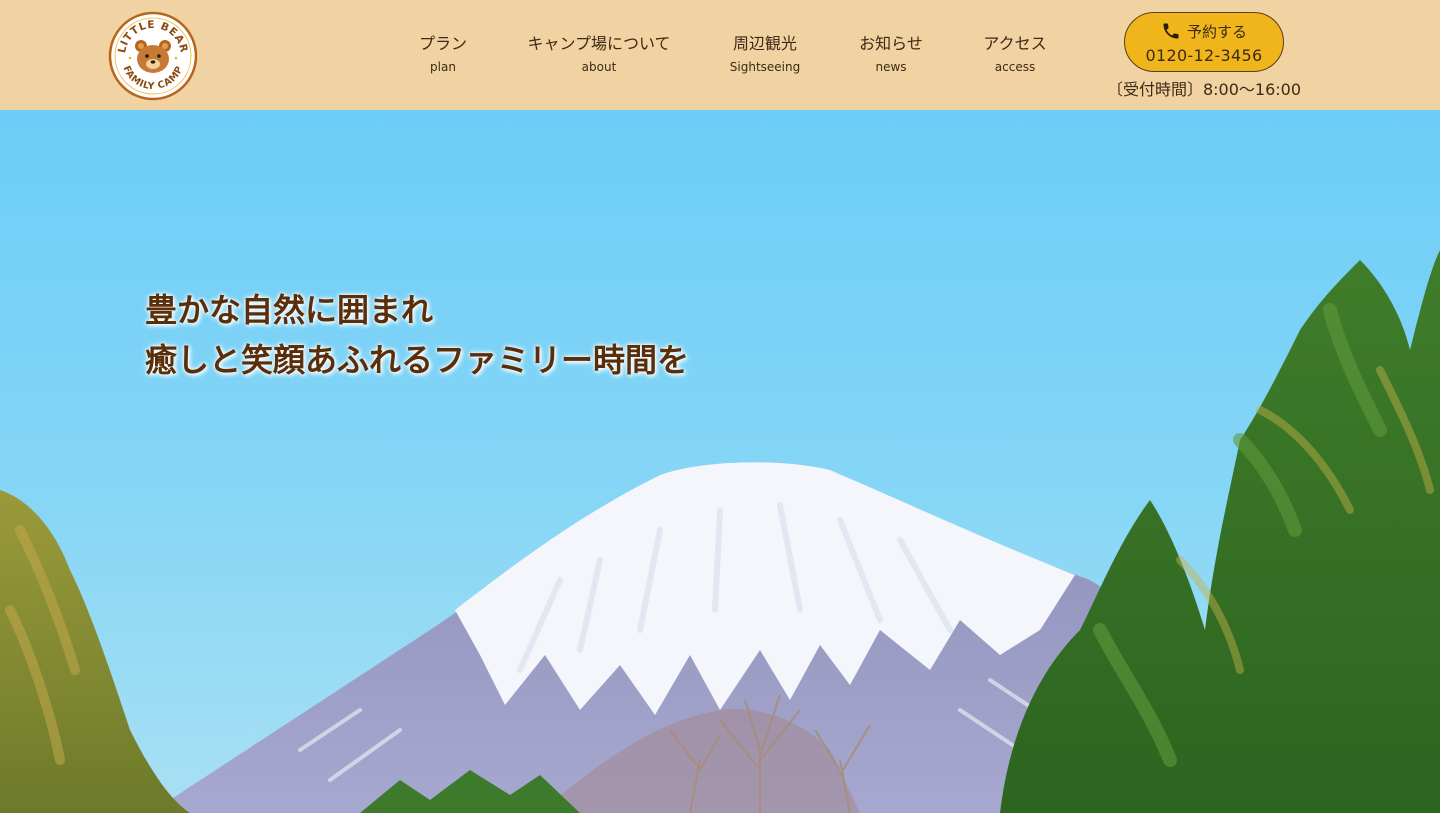 The width and height of the screenshot is (1440, 813). Describe the element at coordinates (417, 335) in the screenshot. I see `hero-catchphrase: 豊かな自然に囲まれ 癒しと笑顔あふれるファミリー時間を` at that location.